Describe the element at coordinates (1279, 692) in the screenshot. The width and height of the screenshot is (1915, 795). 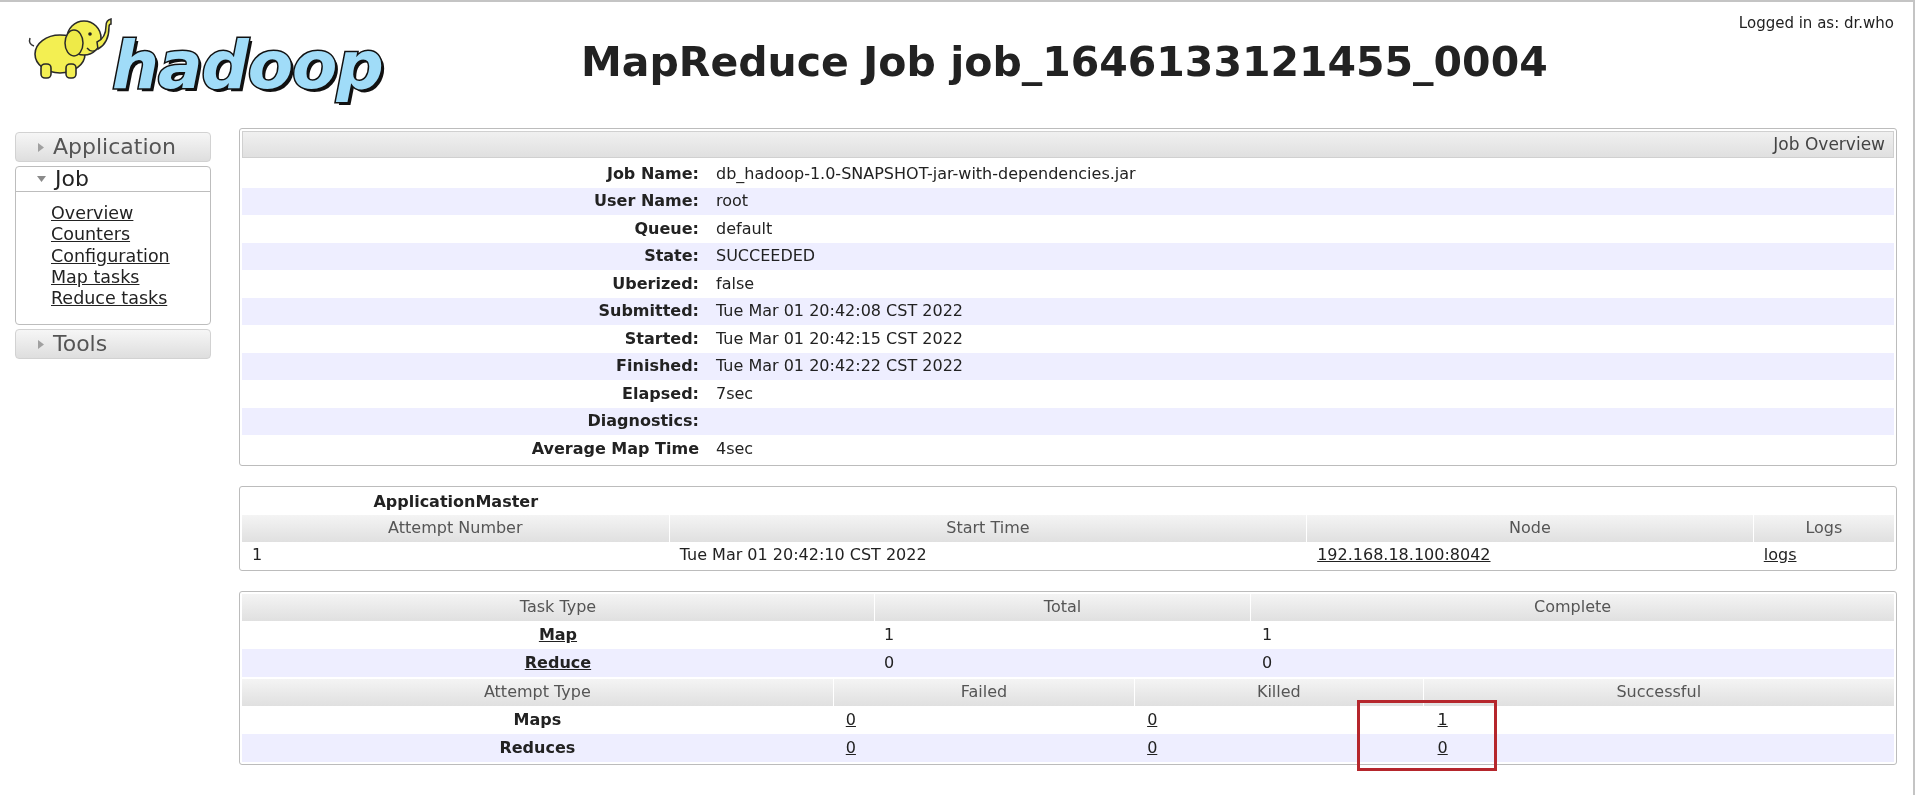
I see `column-header: Killed` at that location.